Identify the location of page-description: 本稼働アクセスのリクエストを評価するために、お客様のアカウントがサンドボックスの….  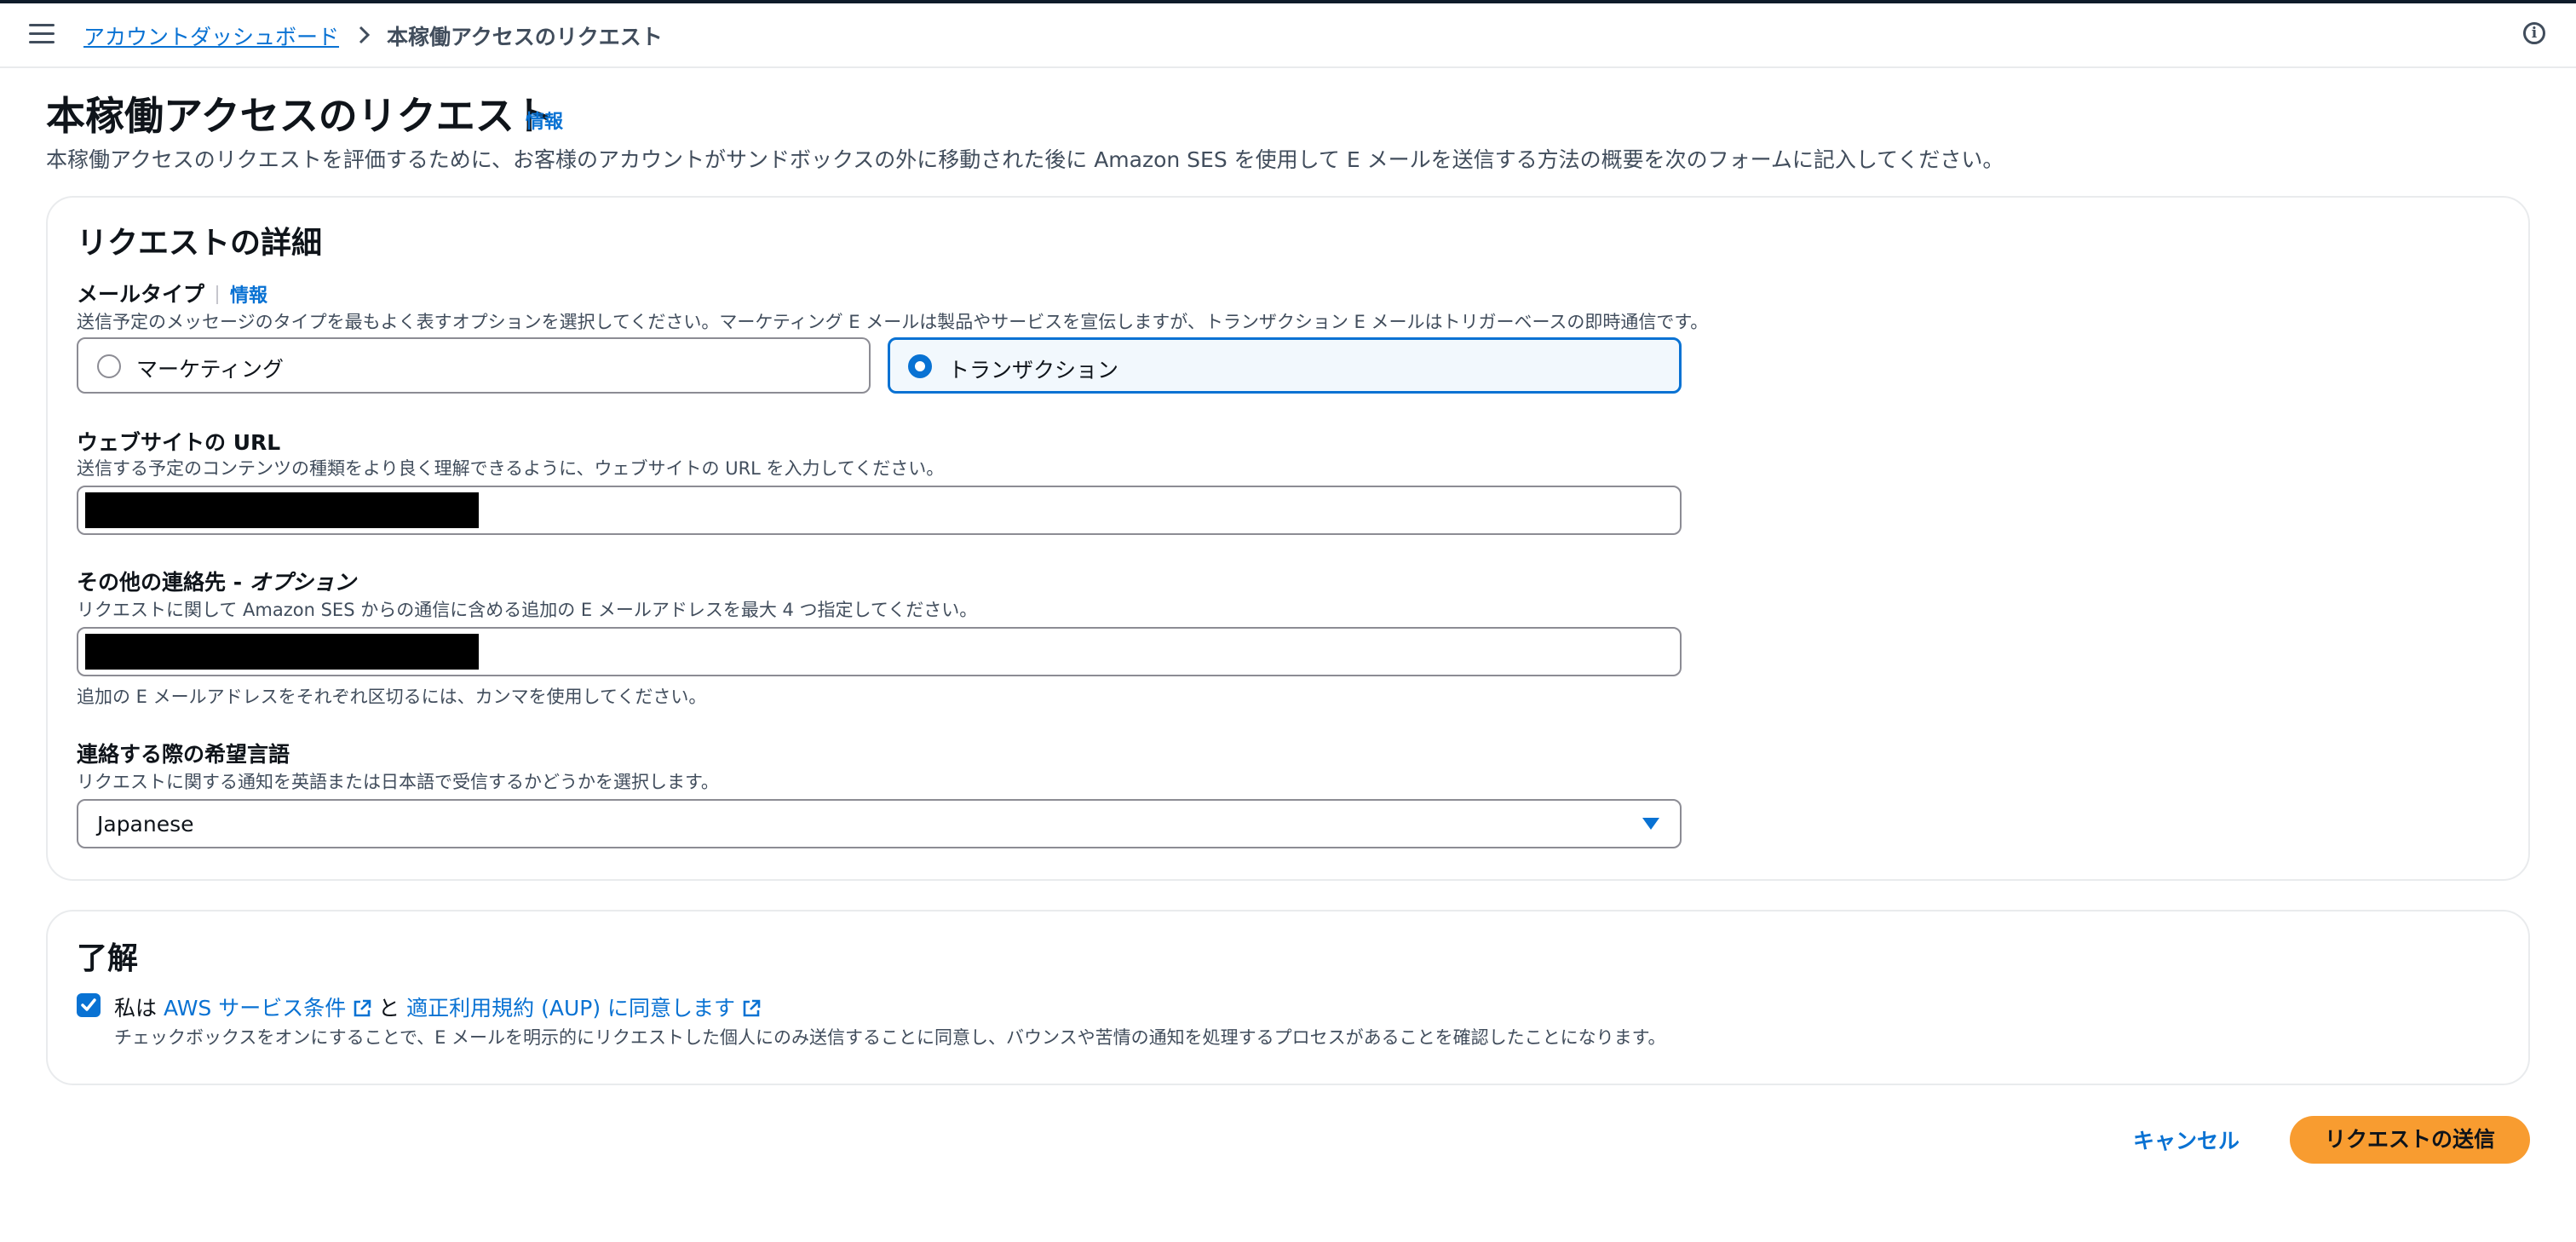
(1025, 159).